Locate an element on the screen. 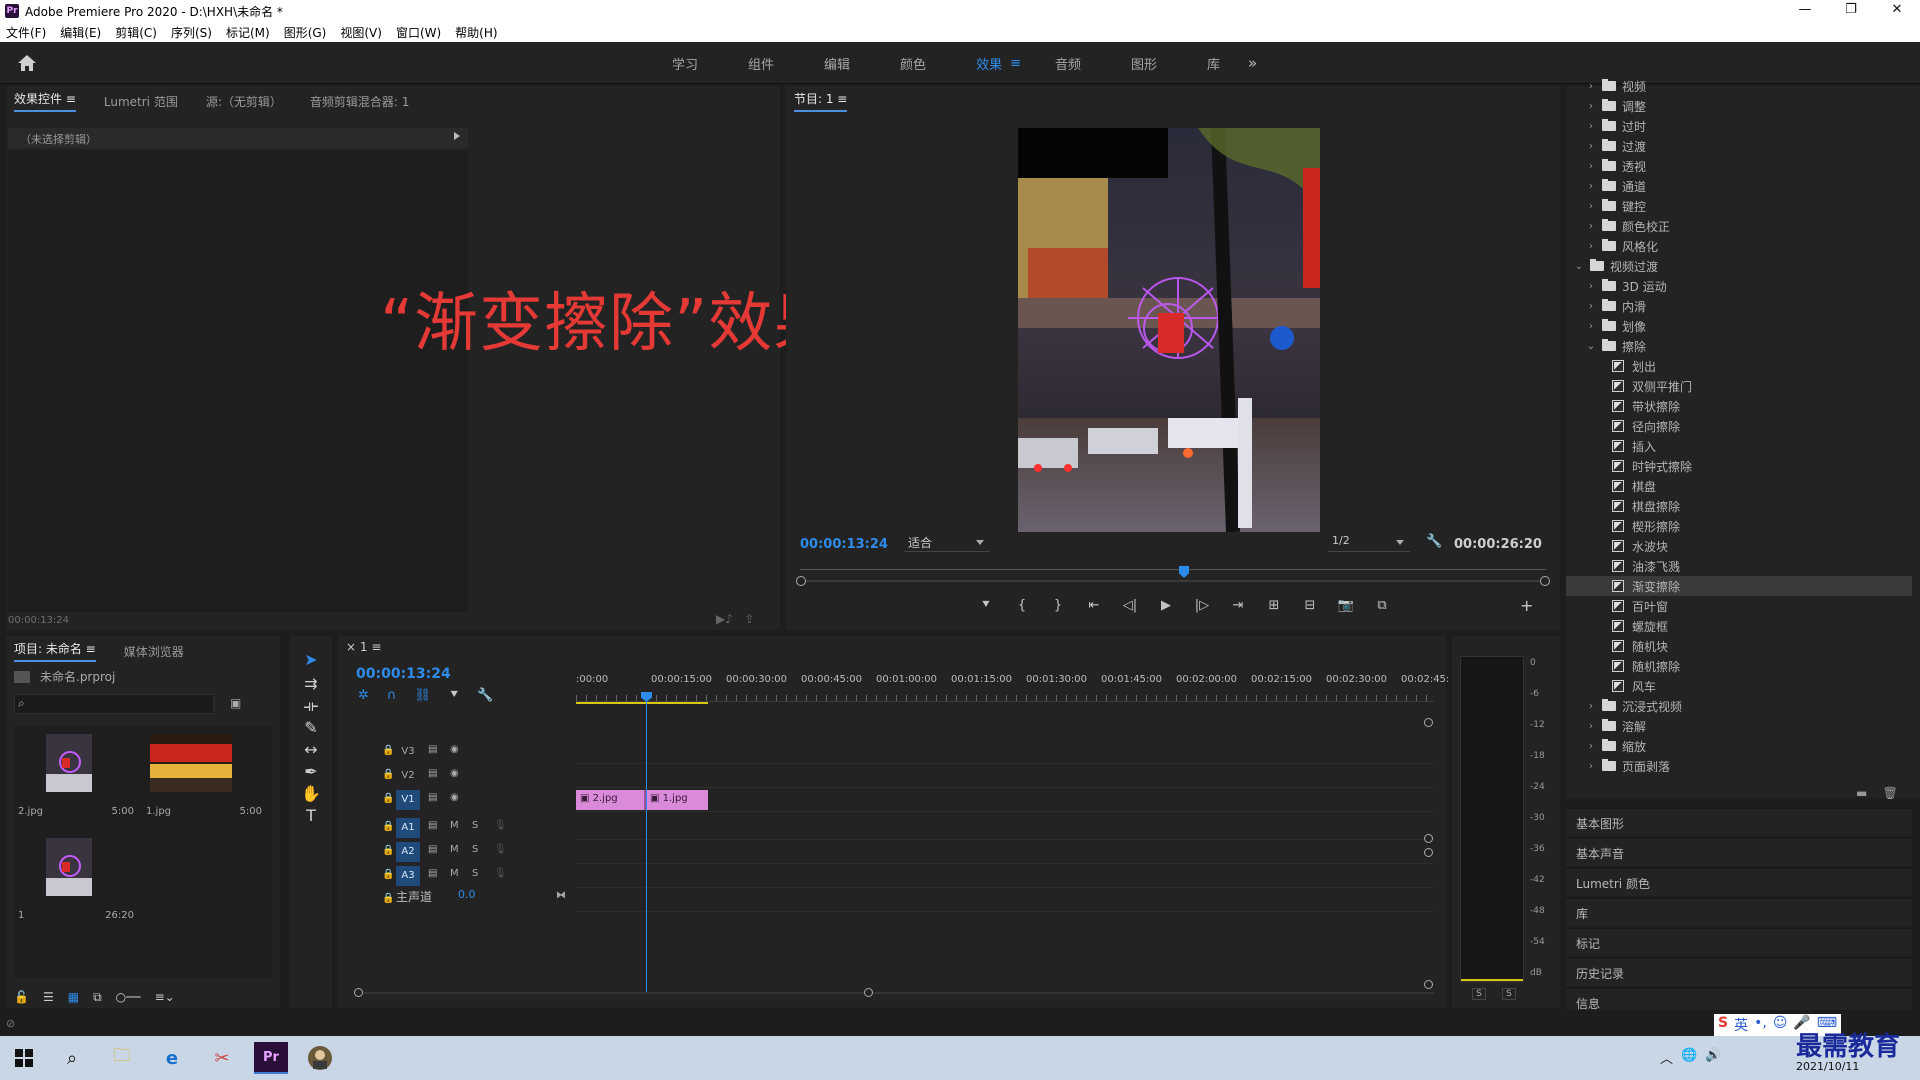  restore-button: ❐ is located at coordinates (1851, 11).